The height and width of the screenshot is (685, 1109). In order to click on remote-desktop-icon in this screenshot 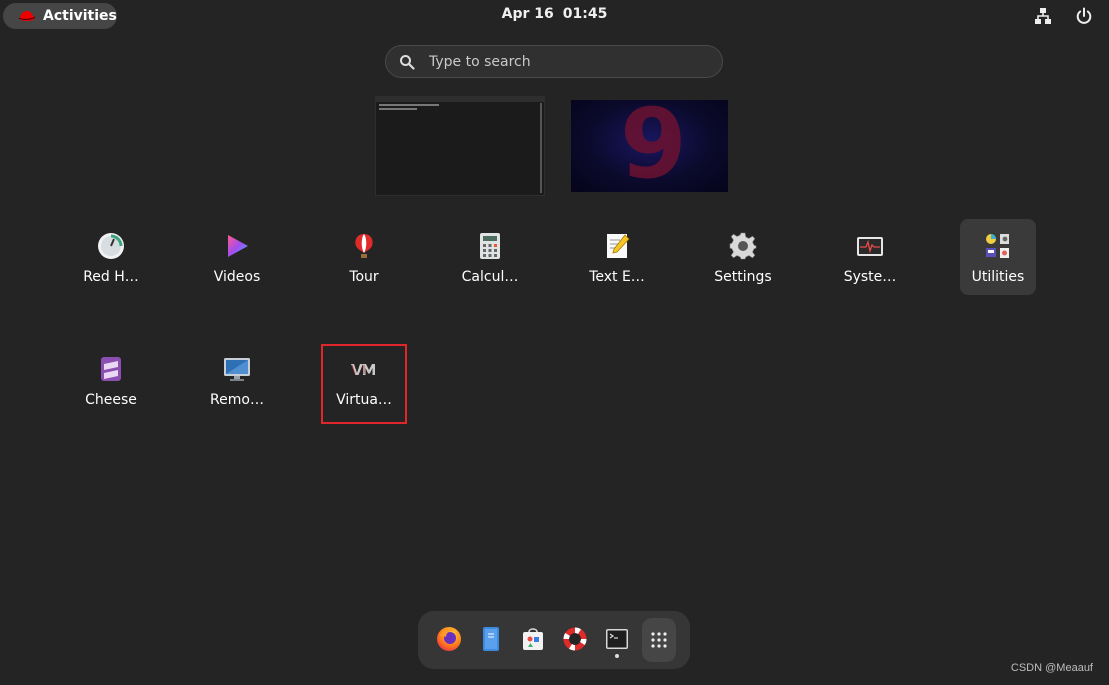, I will do `click(237, 369)`.